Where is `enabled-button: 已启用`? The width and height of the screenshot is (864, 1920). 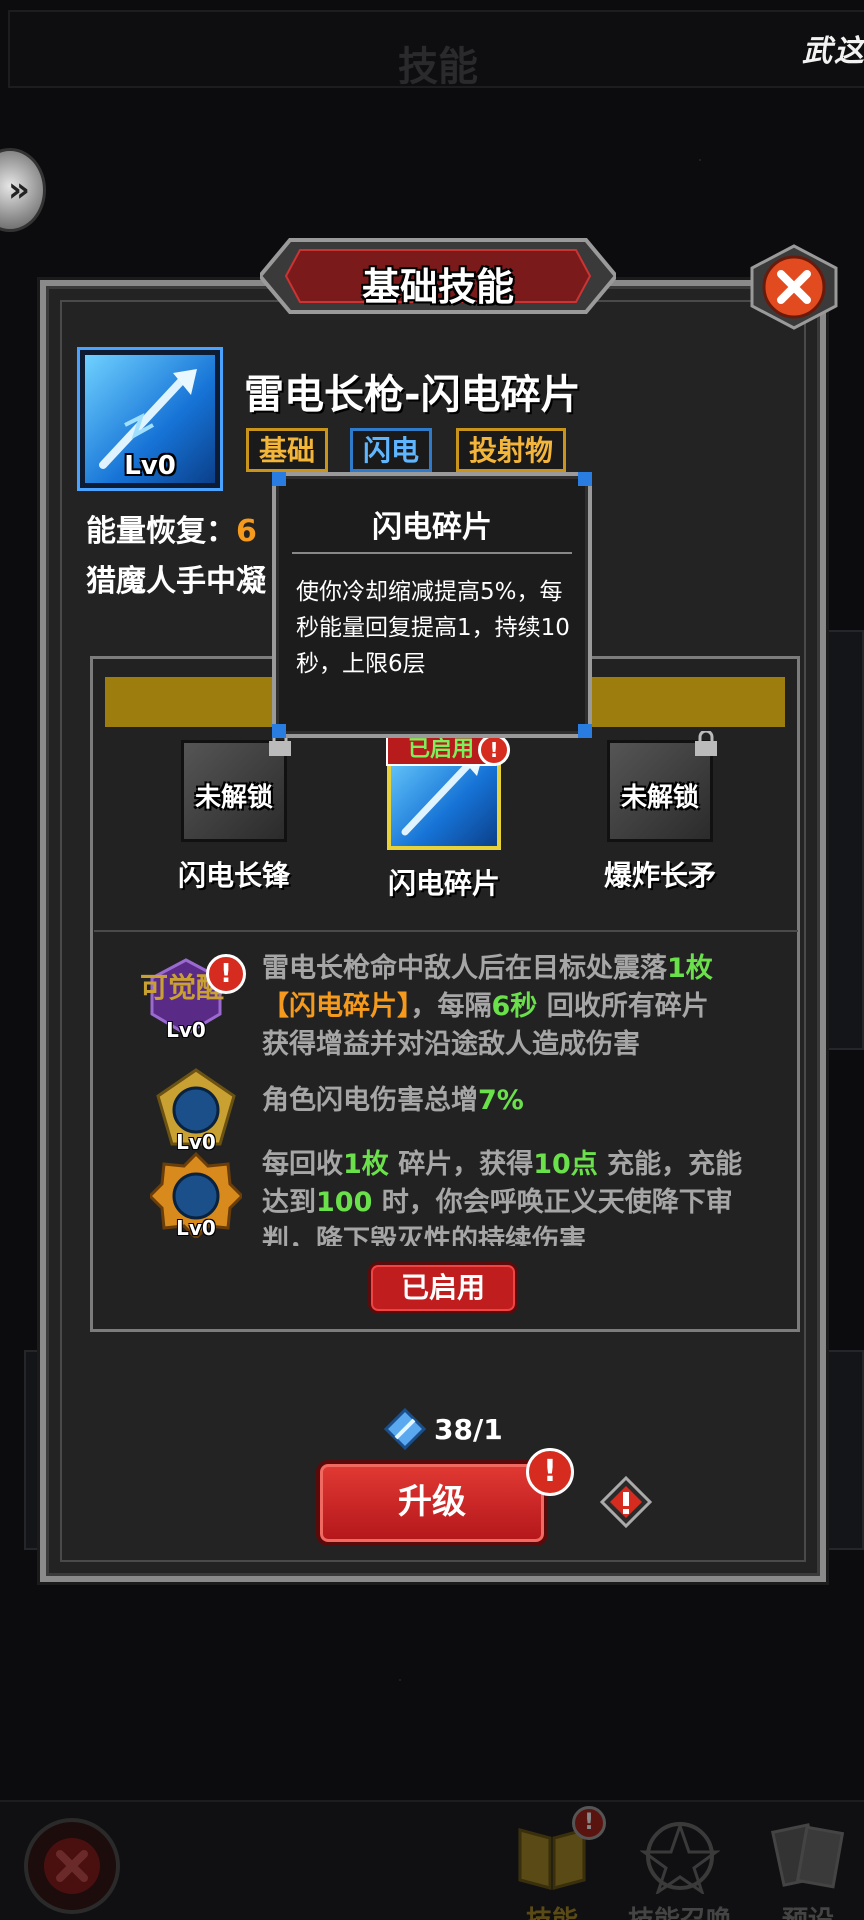
enabled-button: 已启用 is located at coordinates (443, 1288).